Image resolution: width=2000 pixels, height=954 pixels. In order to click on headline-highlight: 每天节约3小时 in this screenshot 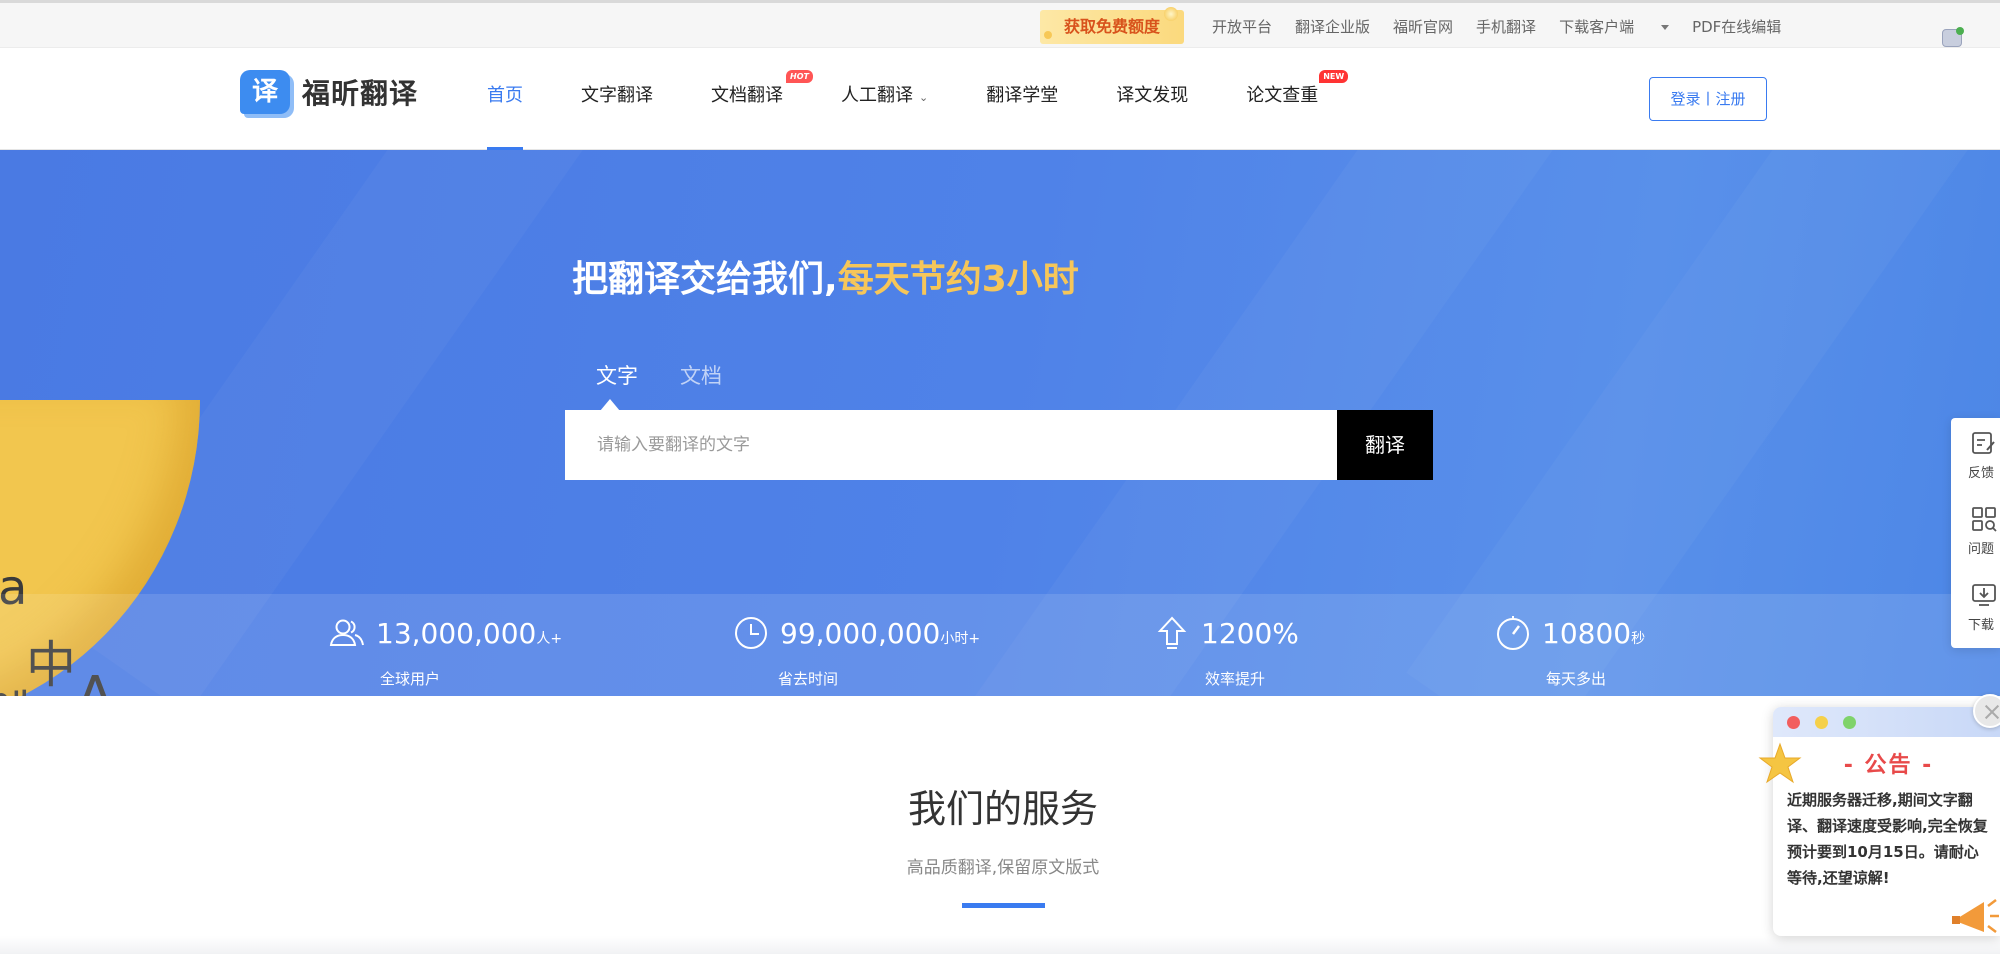, I will do `click(958, 279)`.